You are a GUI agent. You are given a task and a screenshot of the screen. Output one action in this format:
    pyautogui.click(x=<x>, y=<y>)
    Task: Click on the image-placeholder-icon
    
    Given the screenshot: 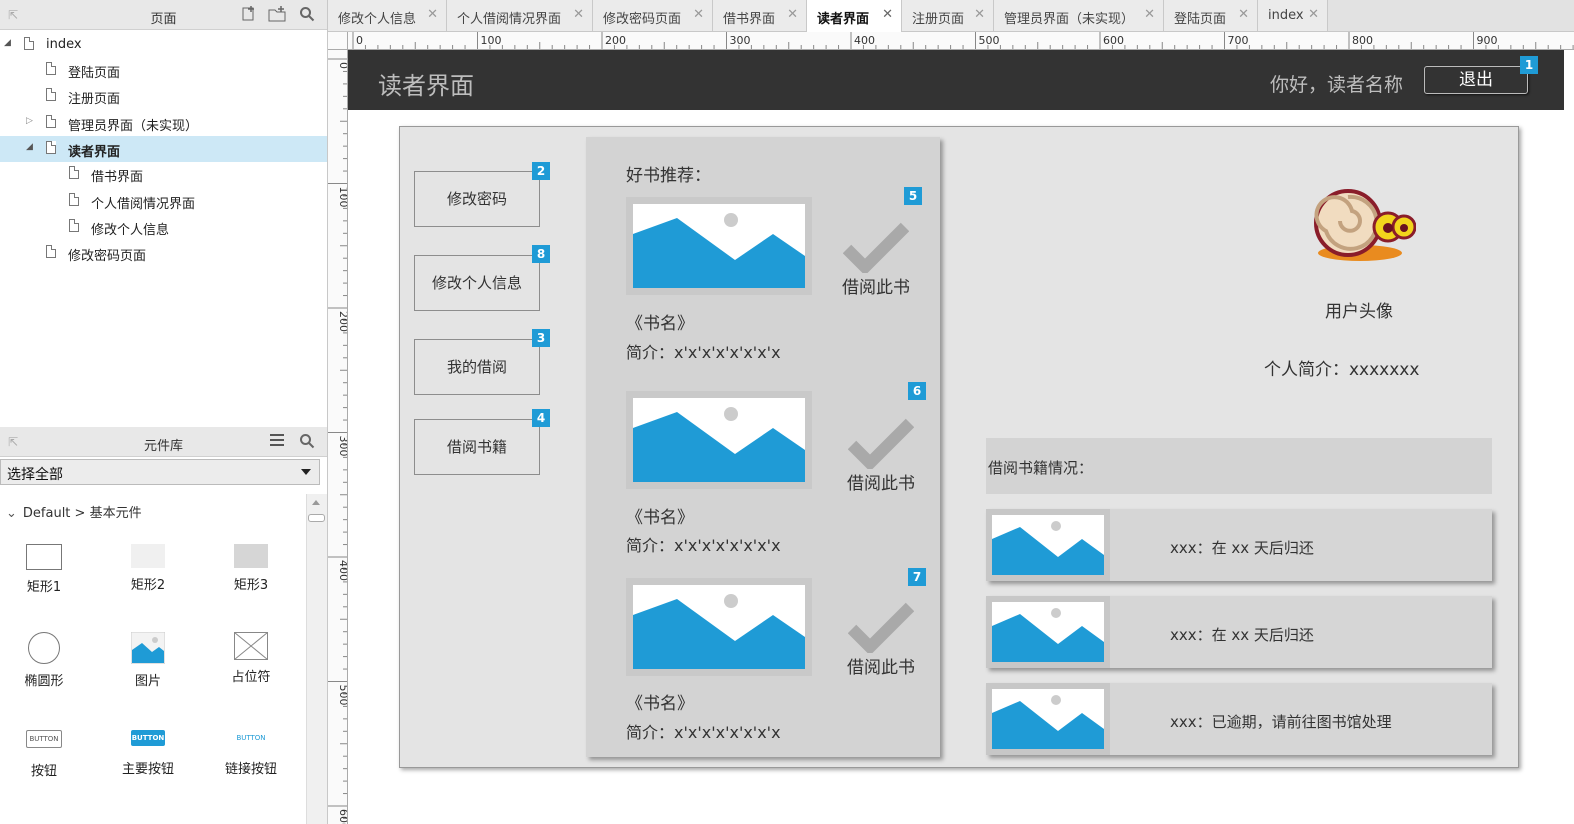 What is the action you would take?
    pyautogui.click(x=1048, y=635)
    